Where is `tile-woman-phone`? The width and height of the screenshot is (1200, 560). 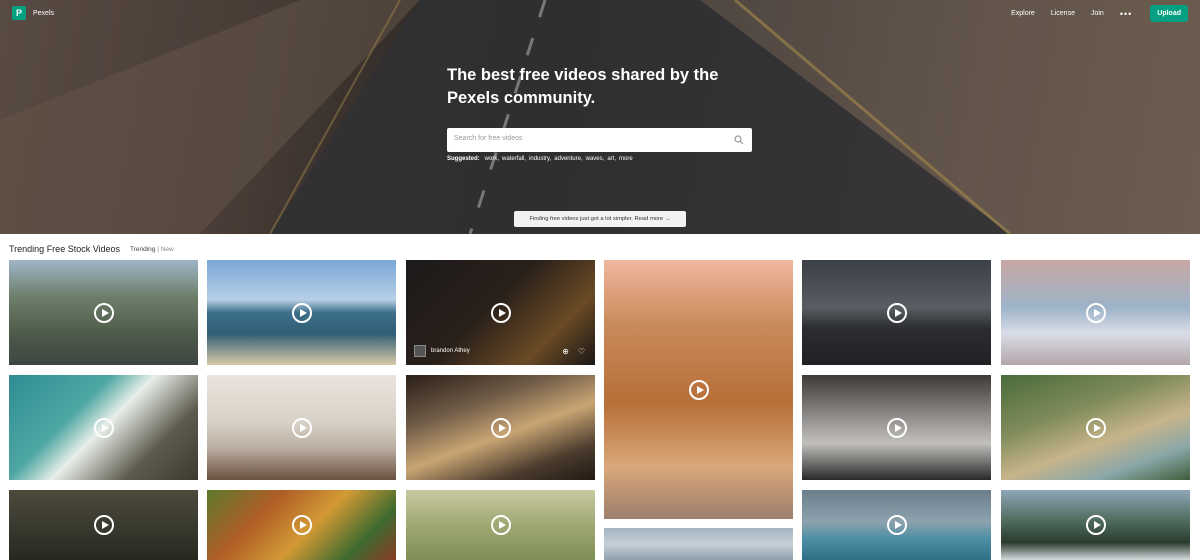
tile-woman-phone is located at coordinates (301, 427).